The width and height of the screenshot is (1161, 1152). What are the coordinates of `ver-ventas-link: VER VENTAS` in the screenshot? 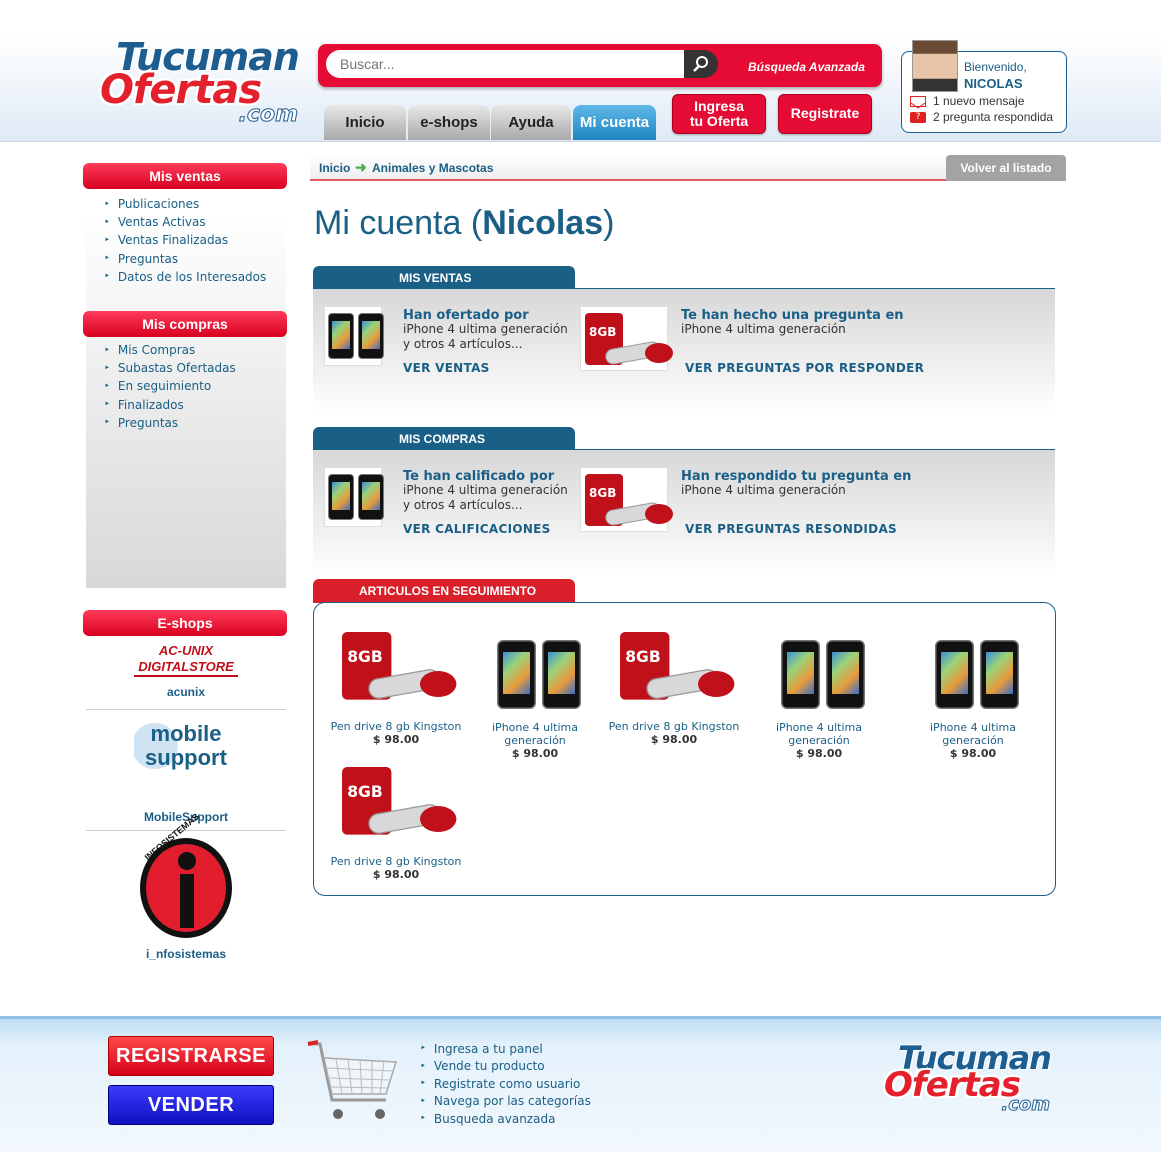 It's located at (446, 368).